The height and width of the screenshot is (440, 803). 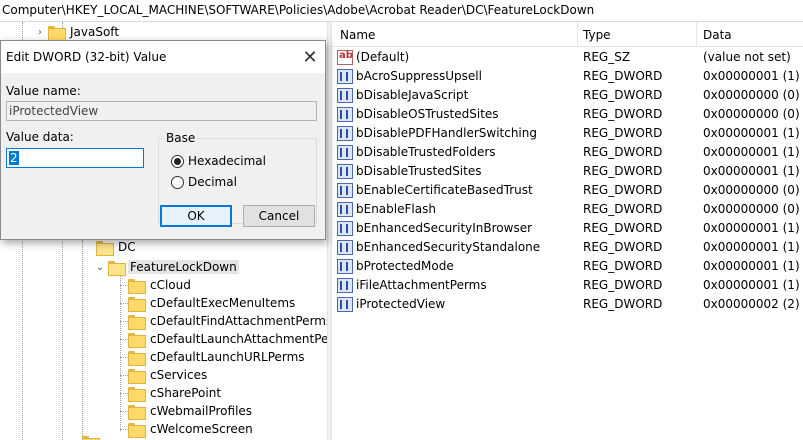 I want to click on radio-hexadecimal: Hexadecimal, so click(x=218, y=161).